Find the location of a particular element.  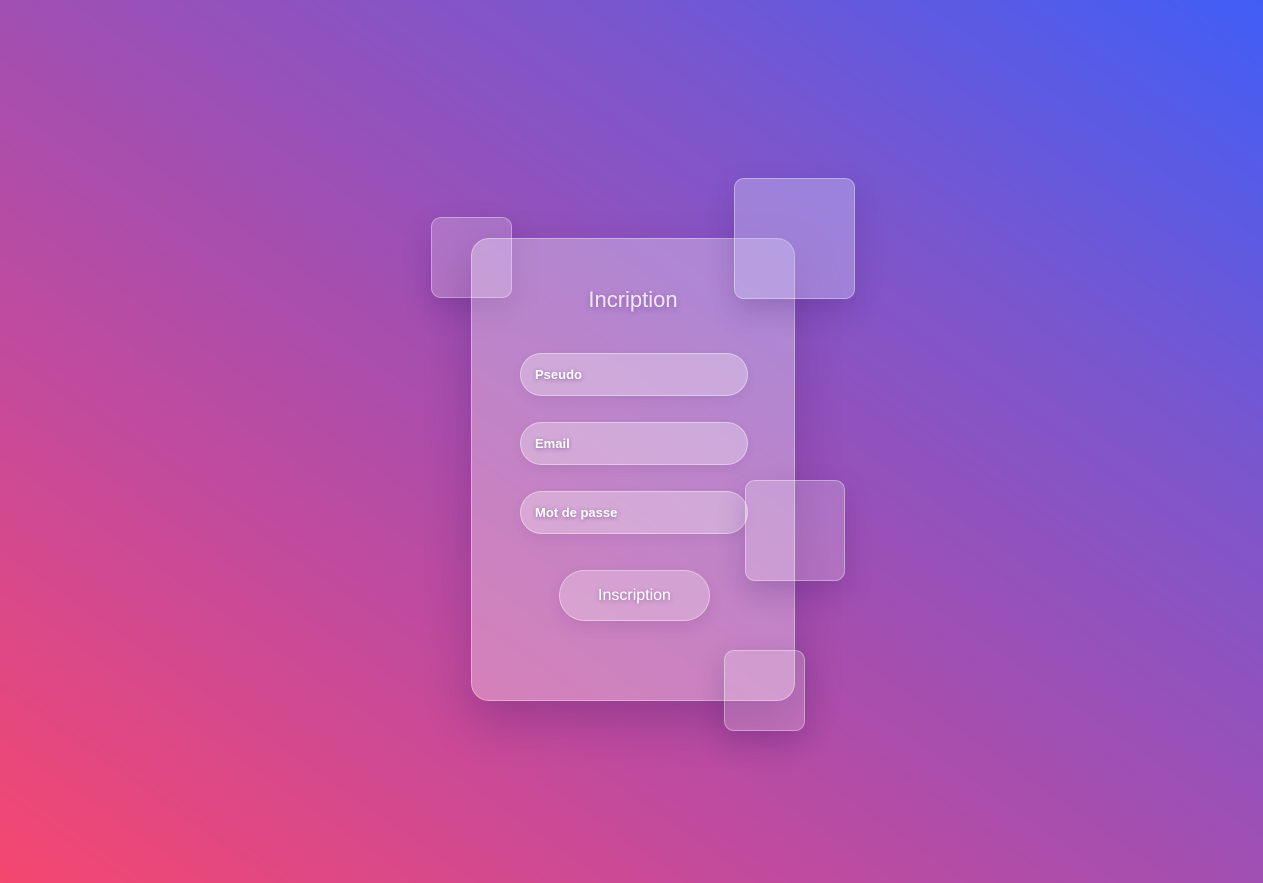

pseudo-placeholder: Pseudo is located at coordinates (558, 374).